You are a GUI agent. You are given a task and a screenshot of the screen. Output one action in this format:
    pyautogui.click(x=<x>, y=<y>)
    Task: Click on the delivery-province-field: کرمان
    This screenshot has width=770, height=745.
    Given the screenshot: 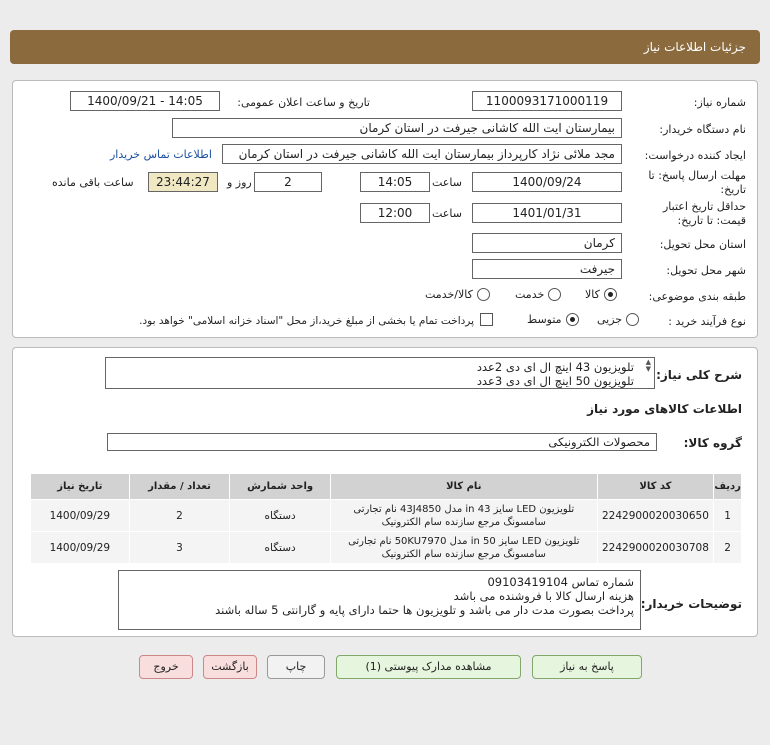 What is the action you would take?
    pyautogui.click(x=547, y=243)
    